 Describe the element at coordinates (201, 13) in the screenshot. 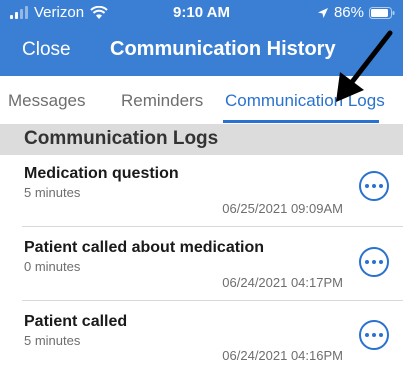

I see `status-bar: Verizon 9:10 AM 86%` at that location.